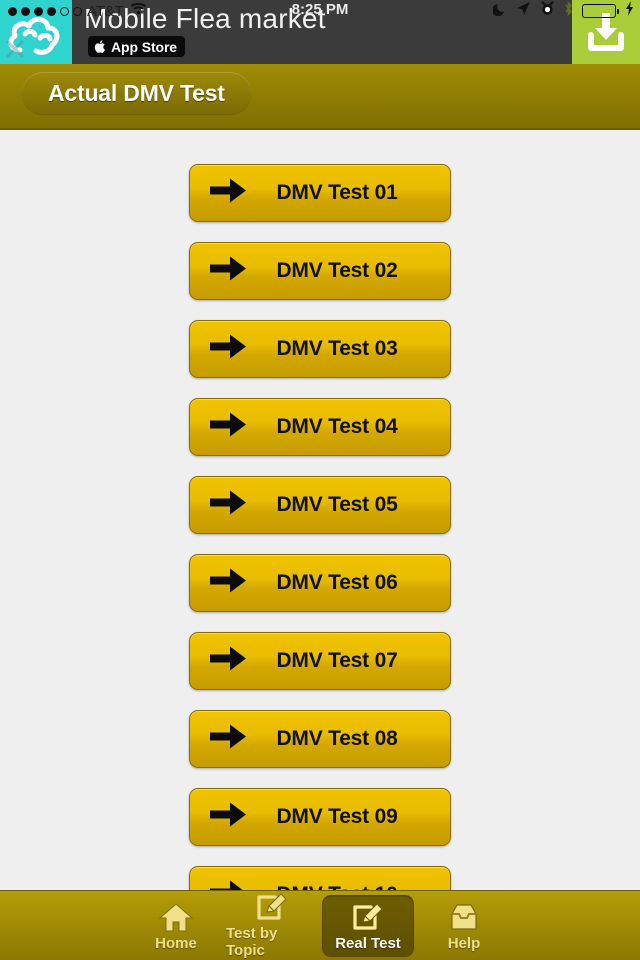  I want to click on app-header: Actual DMV Test, so click(320, 97).